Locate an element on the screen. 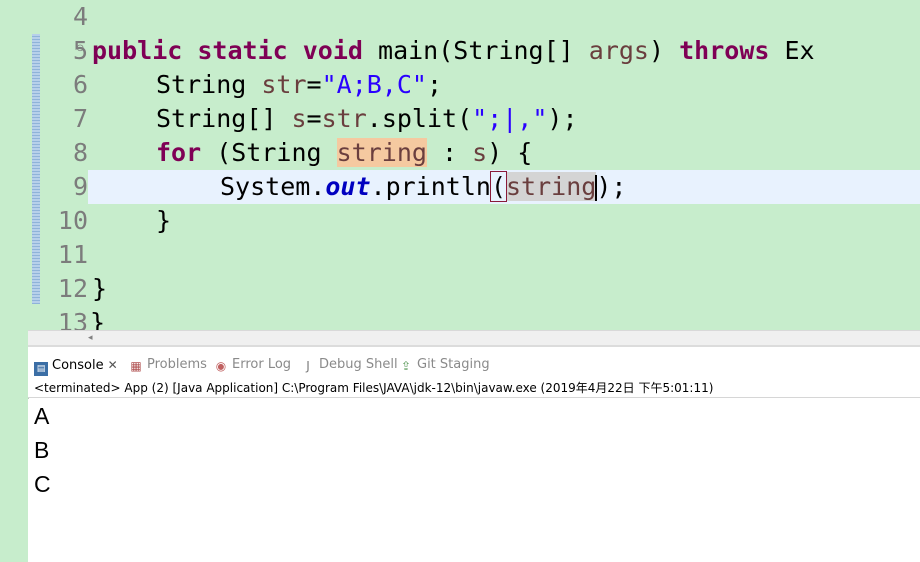  variable-str-ref: str is located at coordinates (344, 118).